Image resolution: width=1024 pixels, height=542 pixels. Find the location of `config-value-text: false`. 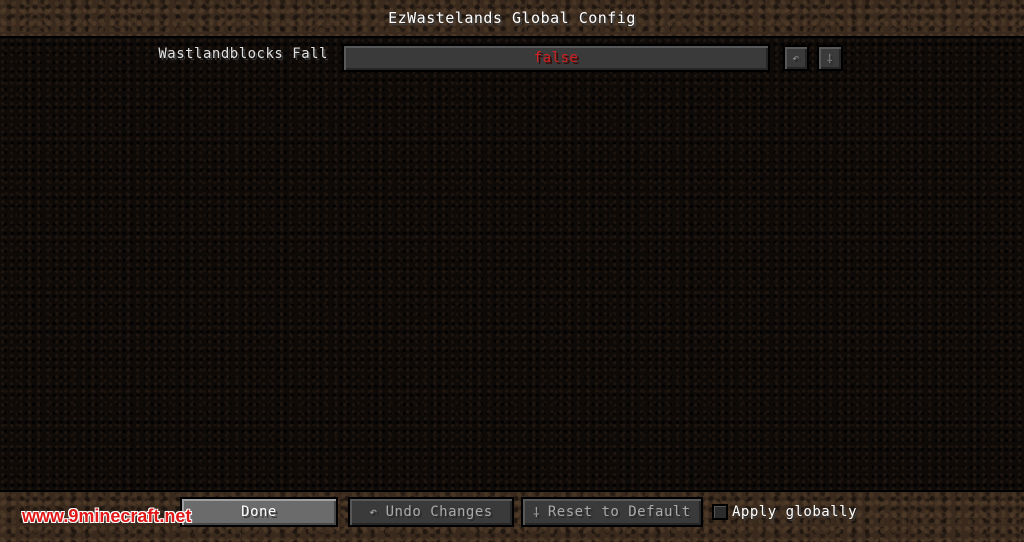

config-value-text: false is located at coordinates (556, 58).